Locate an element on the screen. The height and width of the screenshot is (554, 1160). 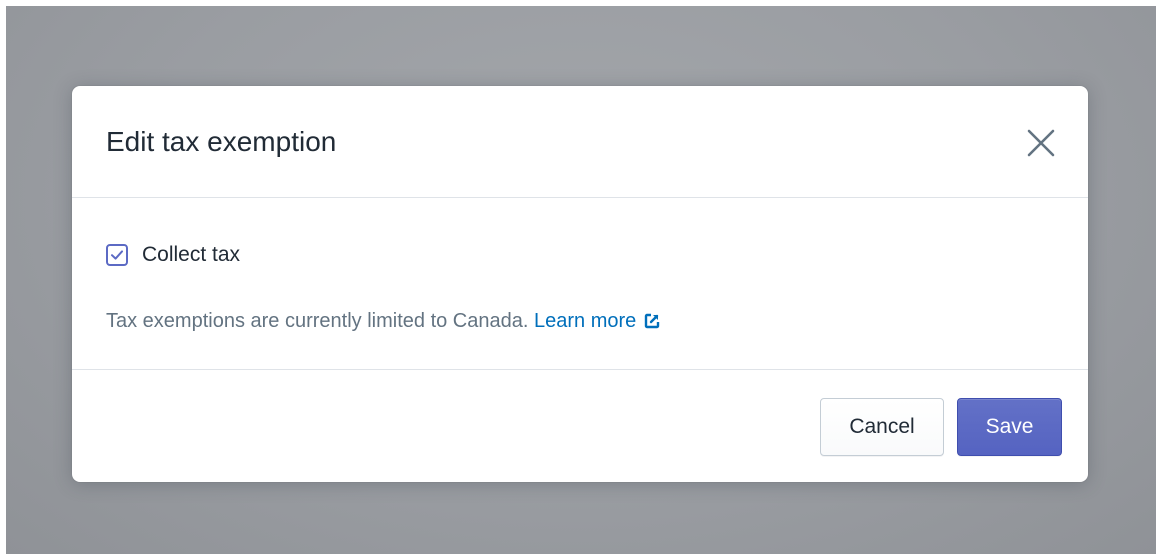
cancel-button: Cancel is located at coordinates (882, 427).